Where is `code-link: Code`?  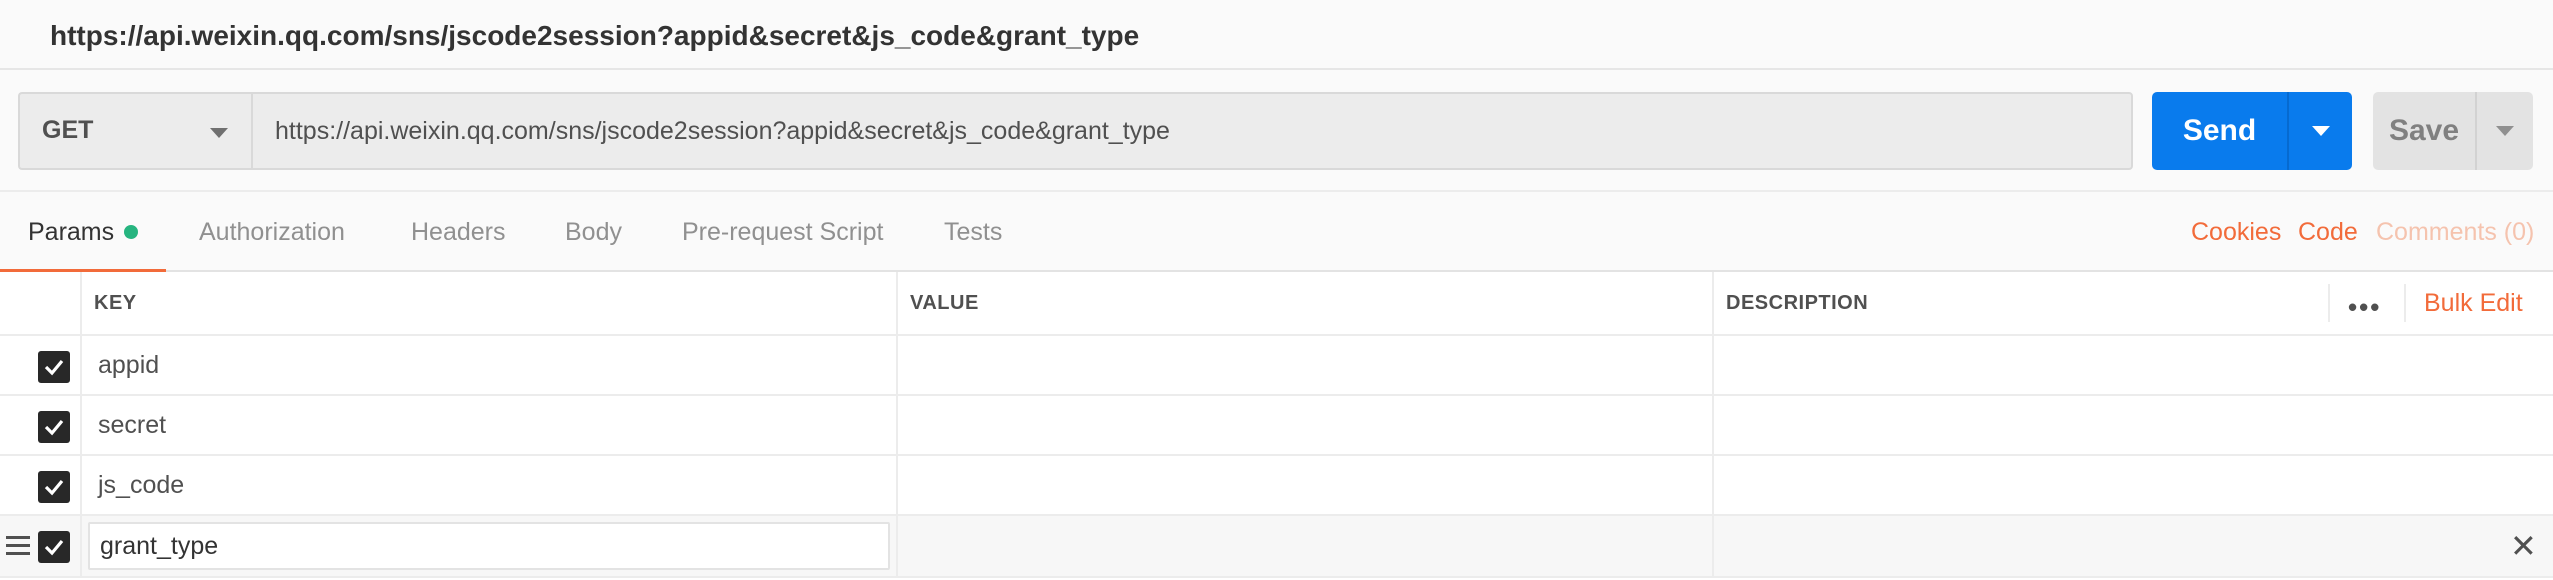 code-link: Code is located at coordinates (2328, 232).